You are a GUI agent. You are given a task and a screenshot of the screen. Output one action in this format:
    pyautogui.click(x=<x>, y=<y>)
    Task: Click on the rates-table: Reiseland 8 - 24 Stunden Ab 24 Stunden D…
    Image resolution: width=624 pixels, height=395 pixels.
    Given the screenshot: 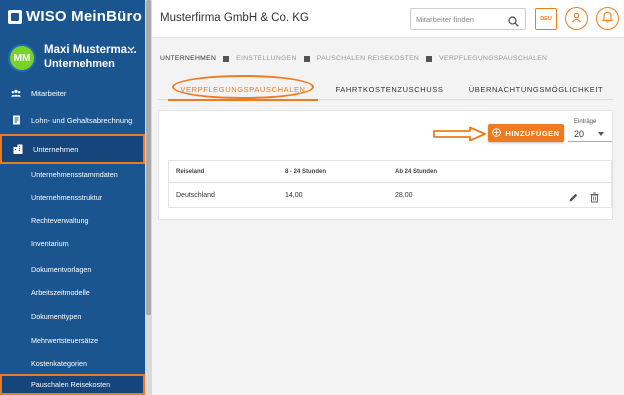 What is the action you would take?
    pyautogui.click(x=390, y=184)
    